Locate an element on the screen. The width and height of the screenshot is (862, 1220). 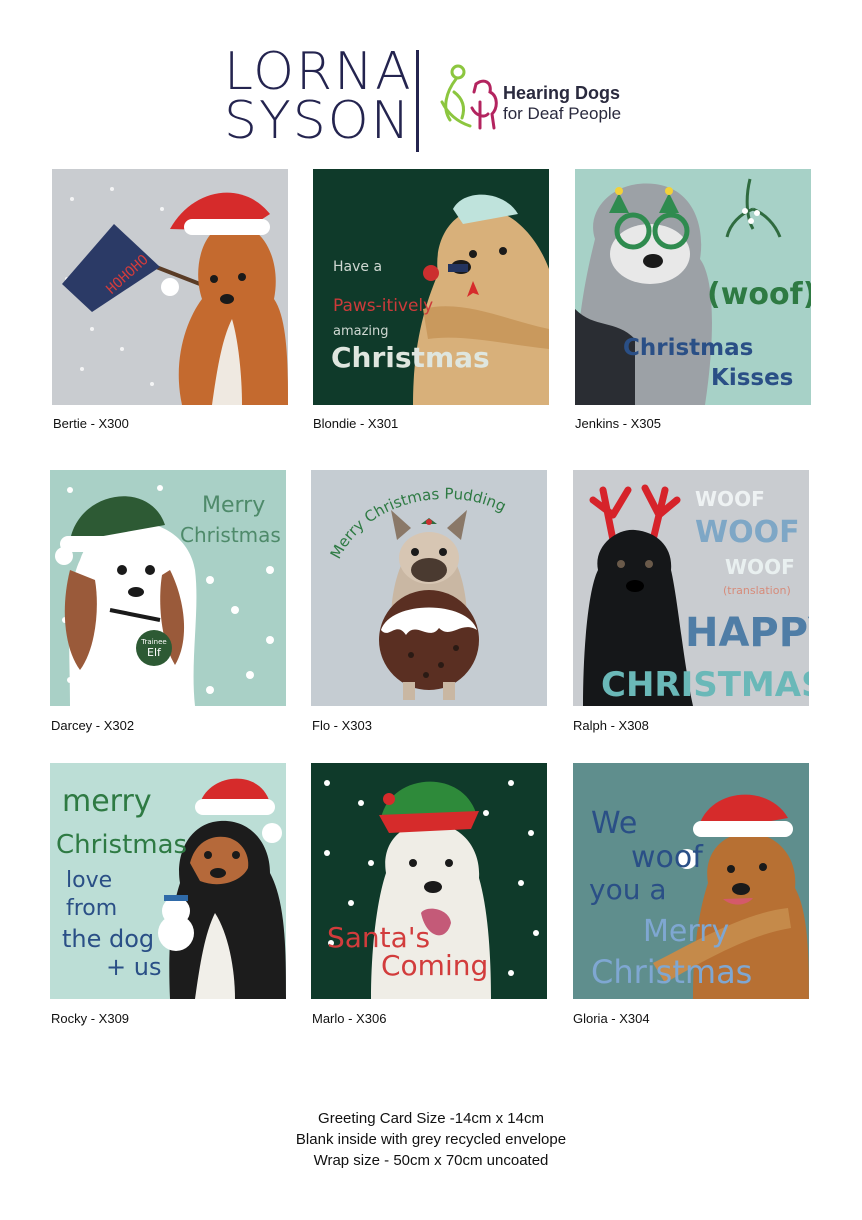
caption-jenkins: Jenkins - X305 is located at coordinates (618, 423).